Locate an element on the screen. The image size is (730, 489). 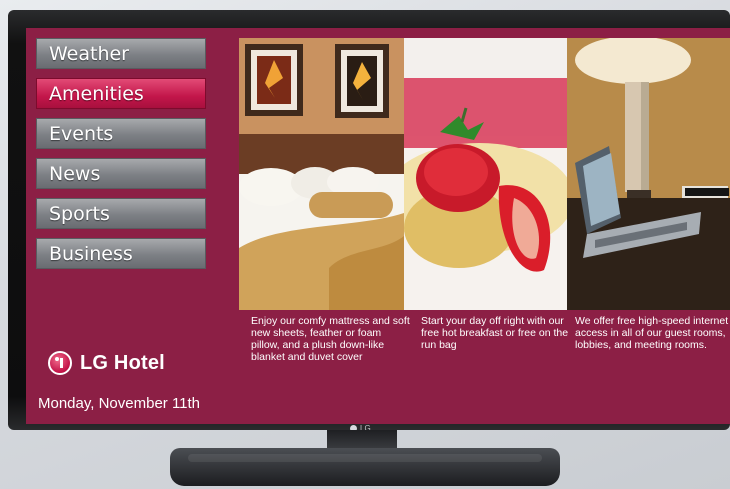
menu-item-weather: Weather is located at coordinates (121, 53).